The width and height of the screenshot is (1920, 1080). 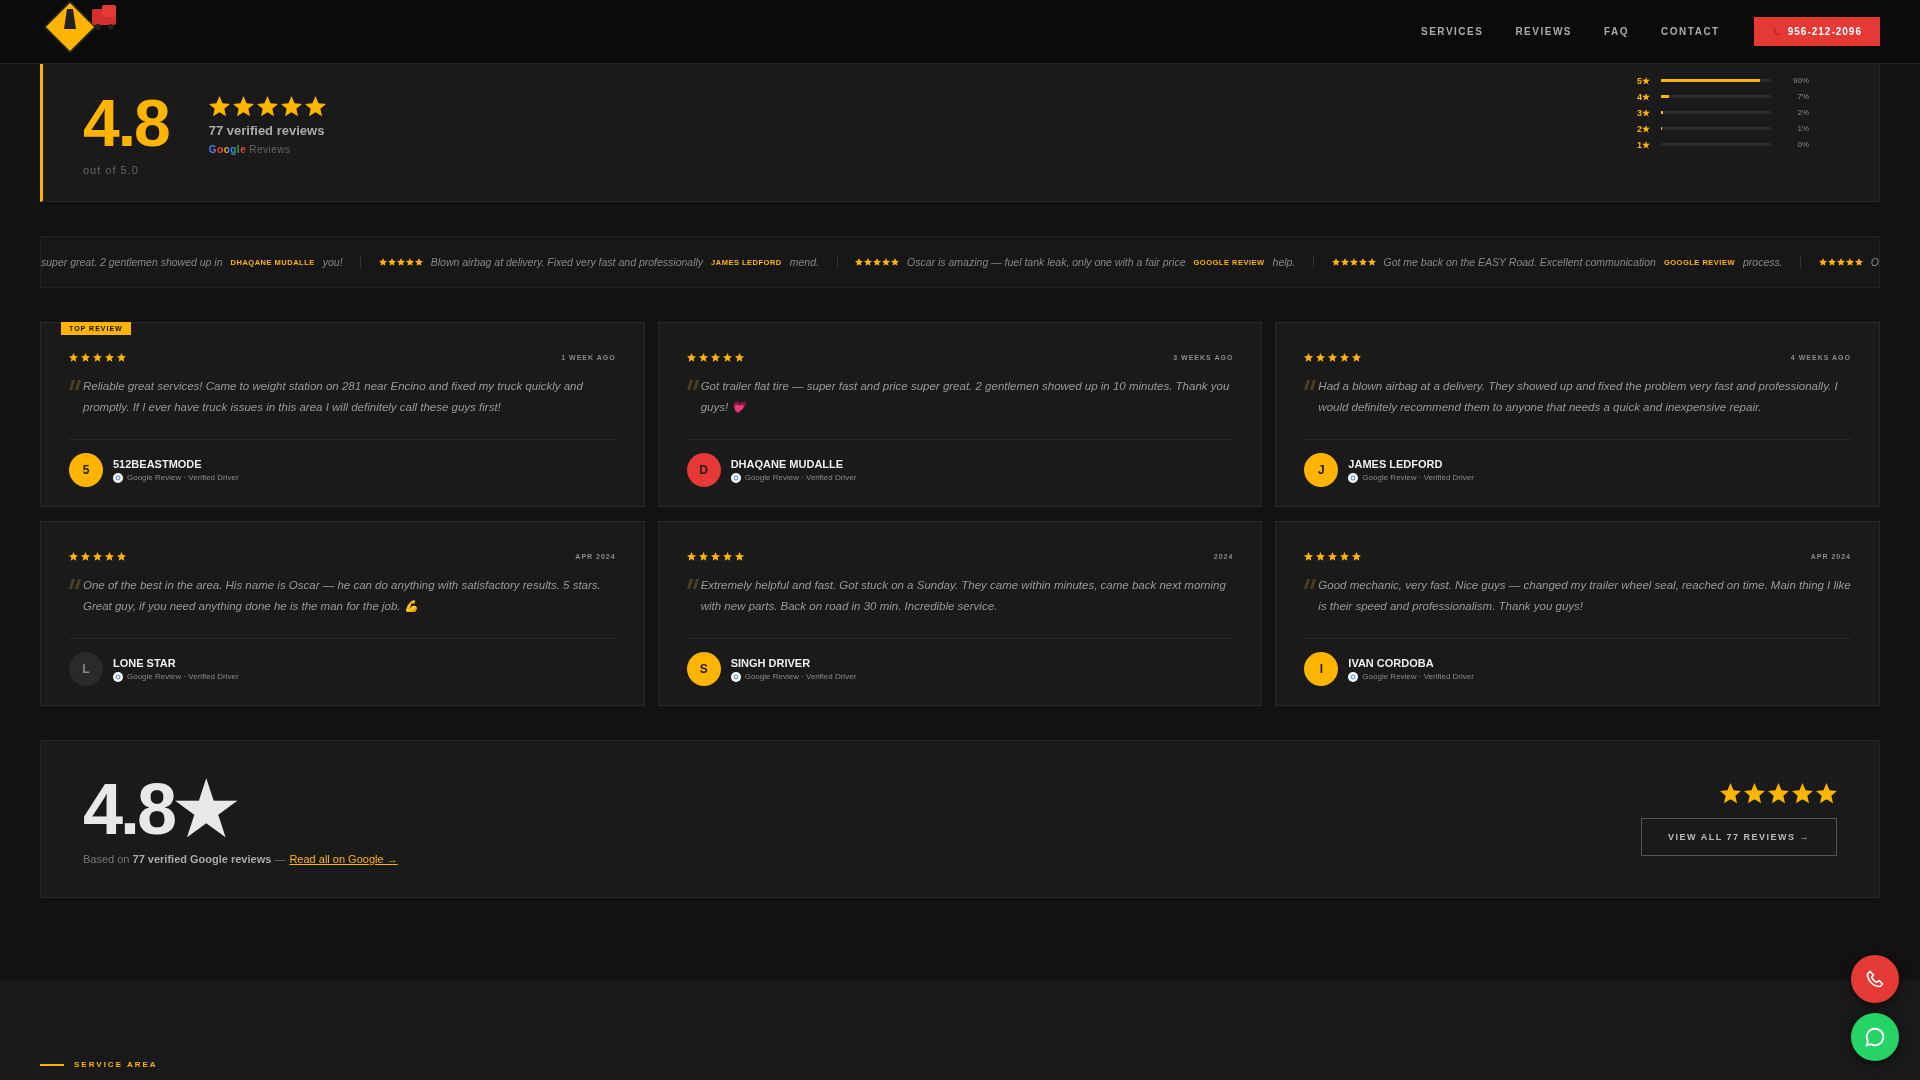 What do you see at coordinates (158, 463) in the screenshot?
I see `reviewer-name: 512BEASTMODE` at bounding box center [158, 463].